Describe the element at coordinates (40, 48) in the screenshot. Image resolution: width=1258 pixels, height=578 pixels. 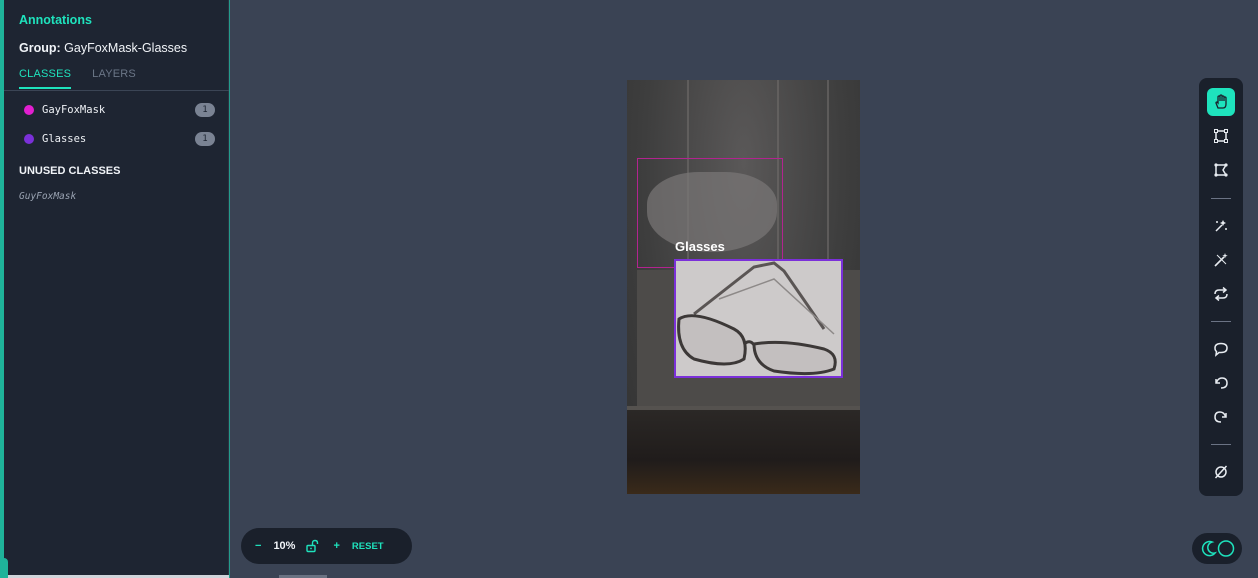
I see `group-label: Group:` at that location.